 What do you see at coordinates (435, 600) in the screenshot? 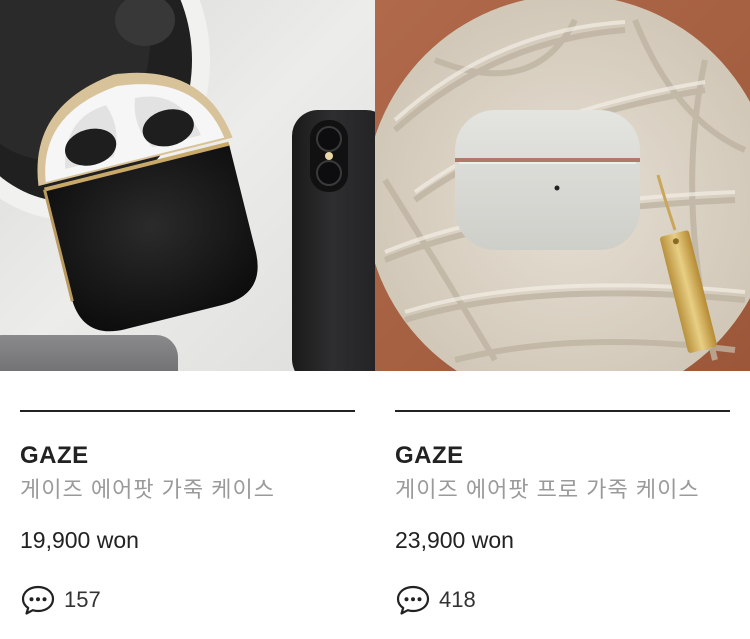
I see `review-summary: 418` at bounding box center [435, 600].